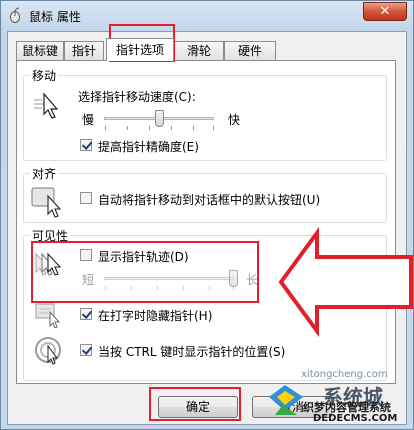 The image size is (414, 430). I want to click on snap-group: 对齐 自动将指针移动到对话框中的默认按钮(U), so click(205, 194).